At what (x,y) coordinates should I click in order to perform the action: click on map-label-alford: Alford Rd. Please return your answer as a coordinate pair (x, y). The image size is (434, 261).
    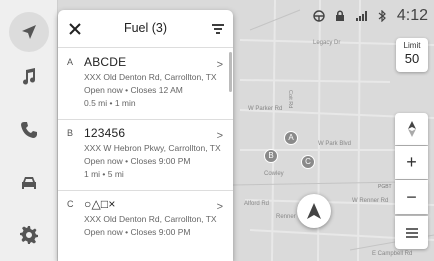
    Looking at the image, I should click on (256, 204).